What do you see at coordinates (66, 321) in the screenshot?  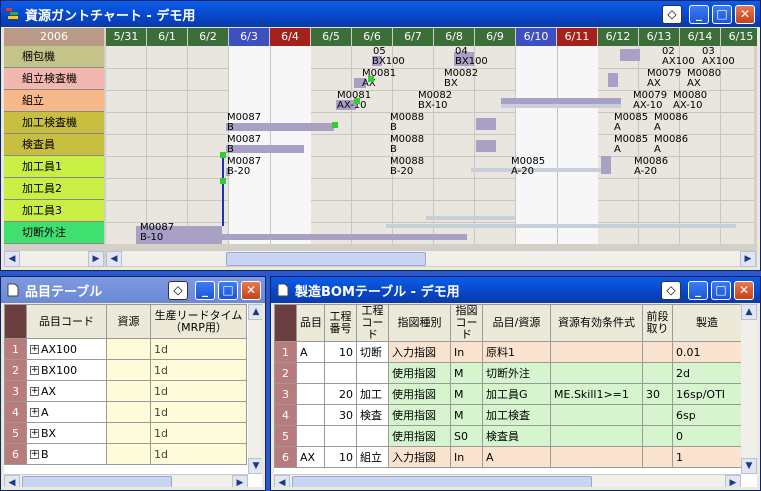 I see `col-item-code: 品目コード` at bounding box center [66, 321].